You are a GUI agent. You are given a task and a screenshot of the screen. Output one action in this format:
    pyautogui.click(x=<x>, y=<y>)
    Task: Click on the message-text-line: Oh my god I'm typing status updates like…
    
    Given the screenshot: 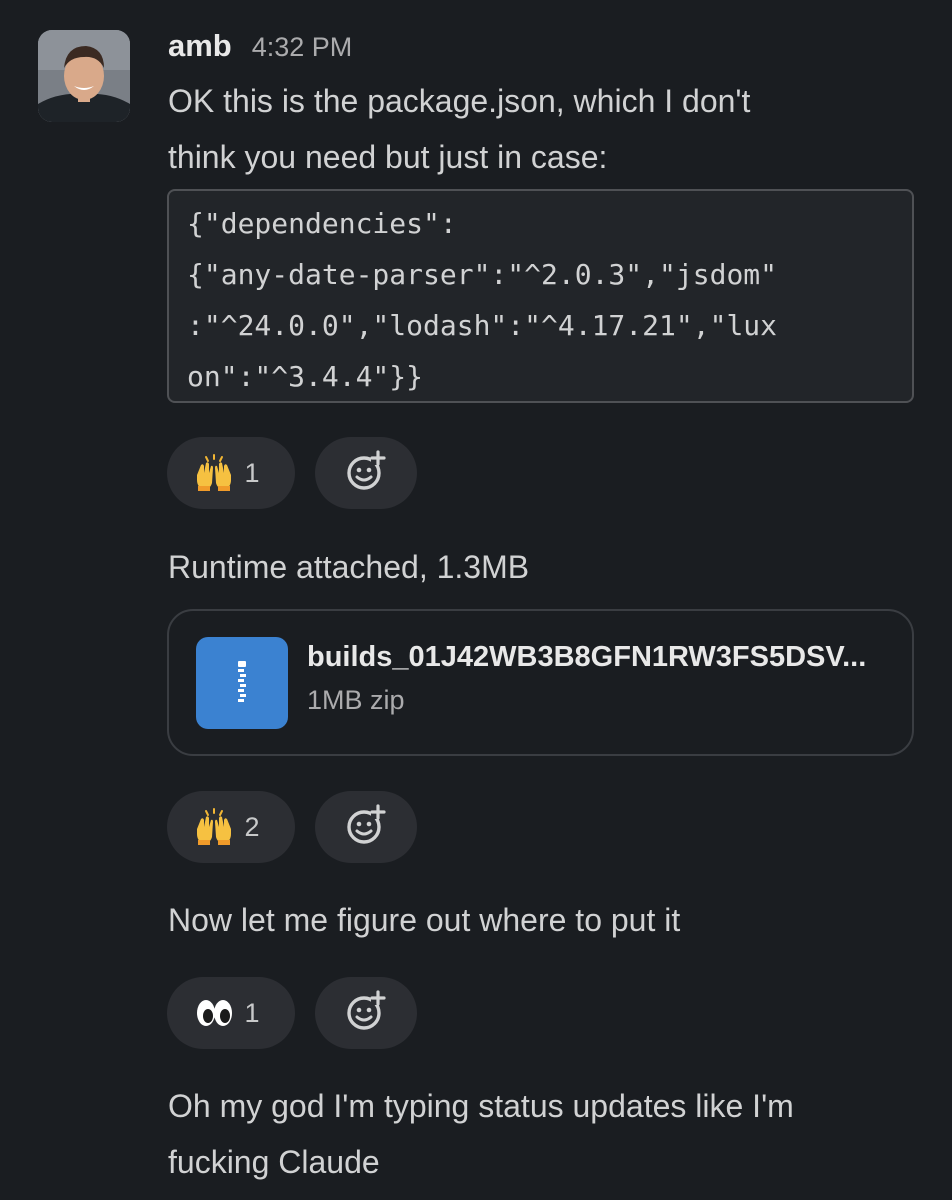 What is the action you would take?
    pyautogui.click(x=481, y=1106)
    